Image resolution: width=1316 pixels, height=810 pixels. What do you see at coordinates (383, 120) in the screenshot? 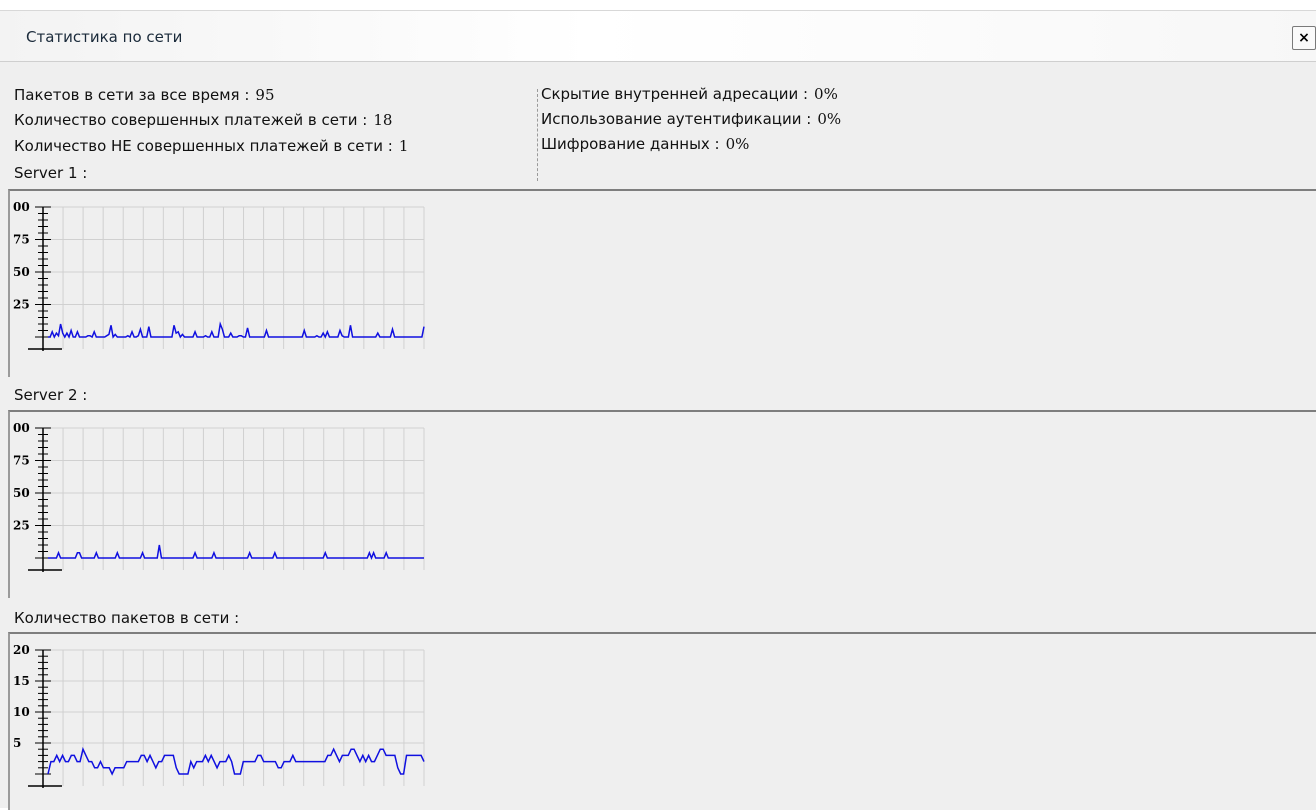
I see `stat-value: 18` at bounding box center [383, 120].